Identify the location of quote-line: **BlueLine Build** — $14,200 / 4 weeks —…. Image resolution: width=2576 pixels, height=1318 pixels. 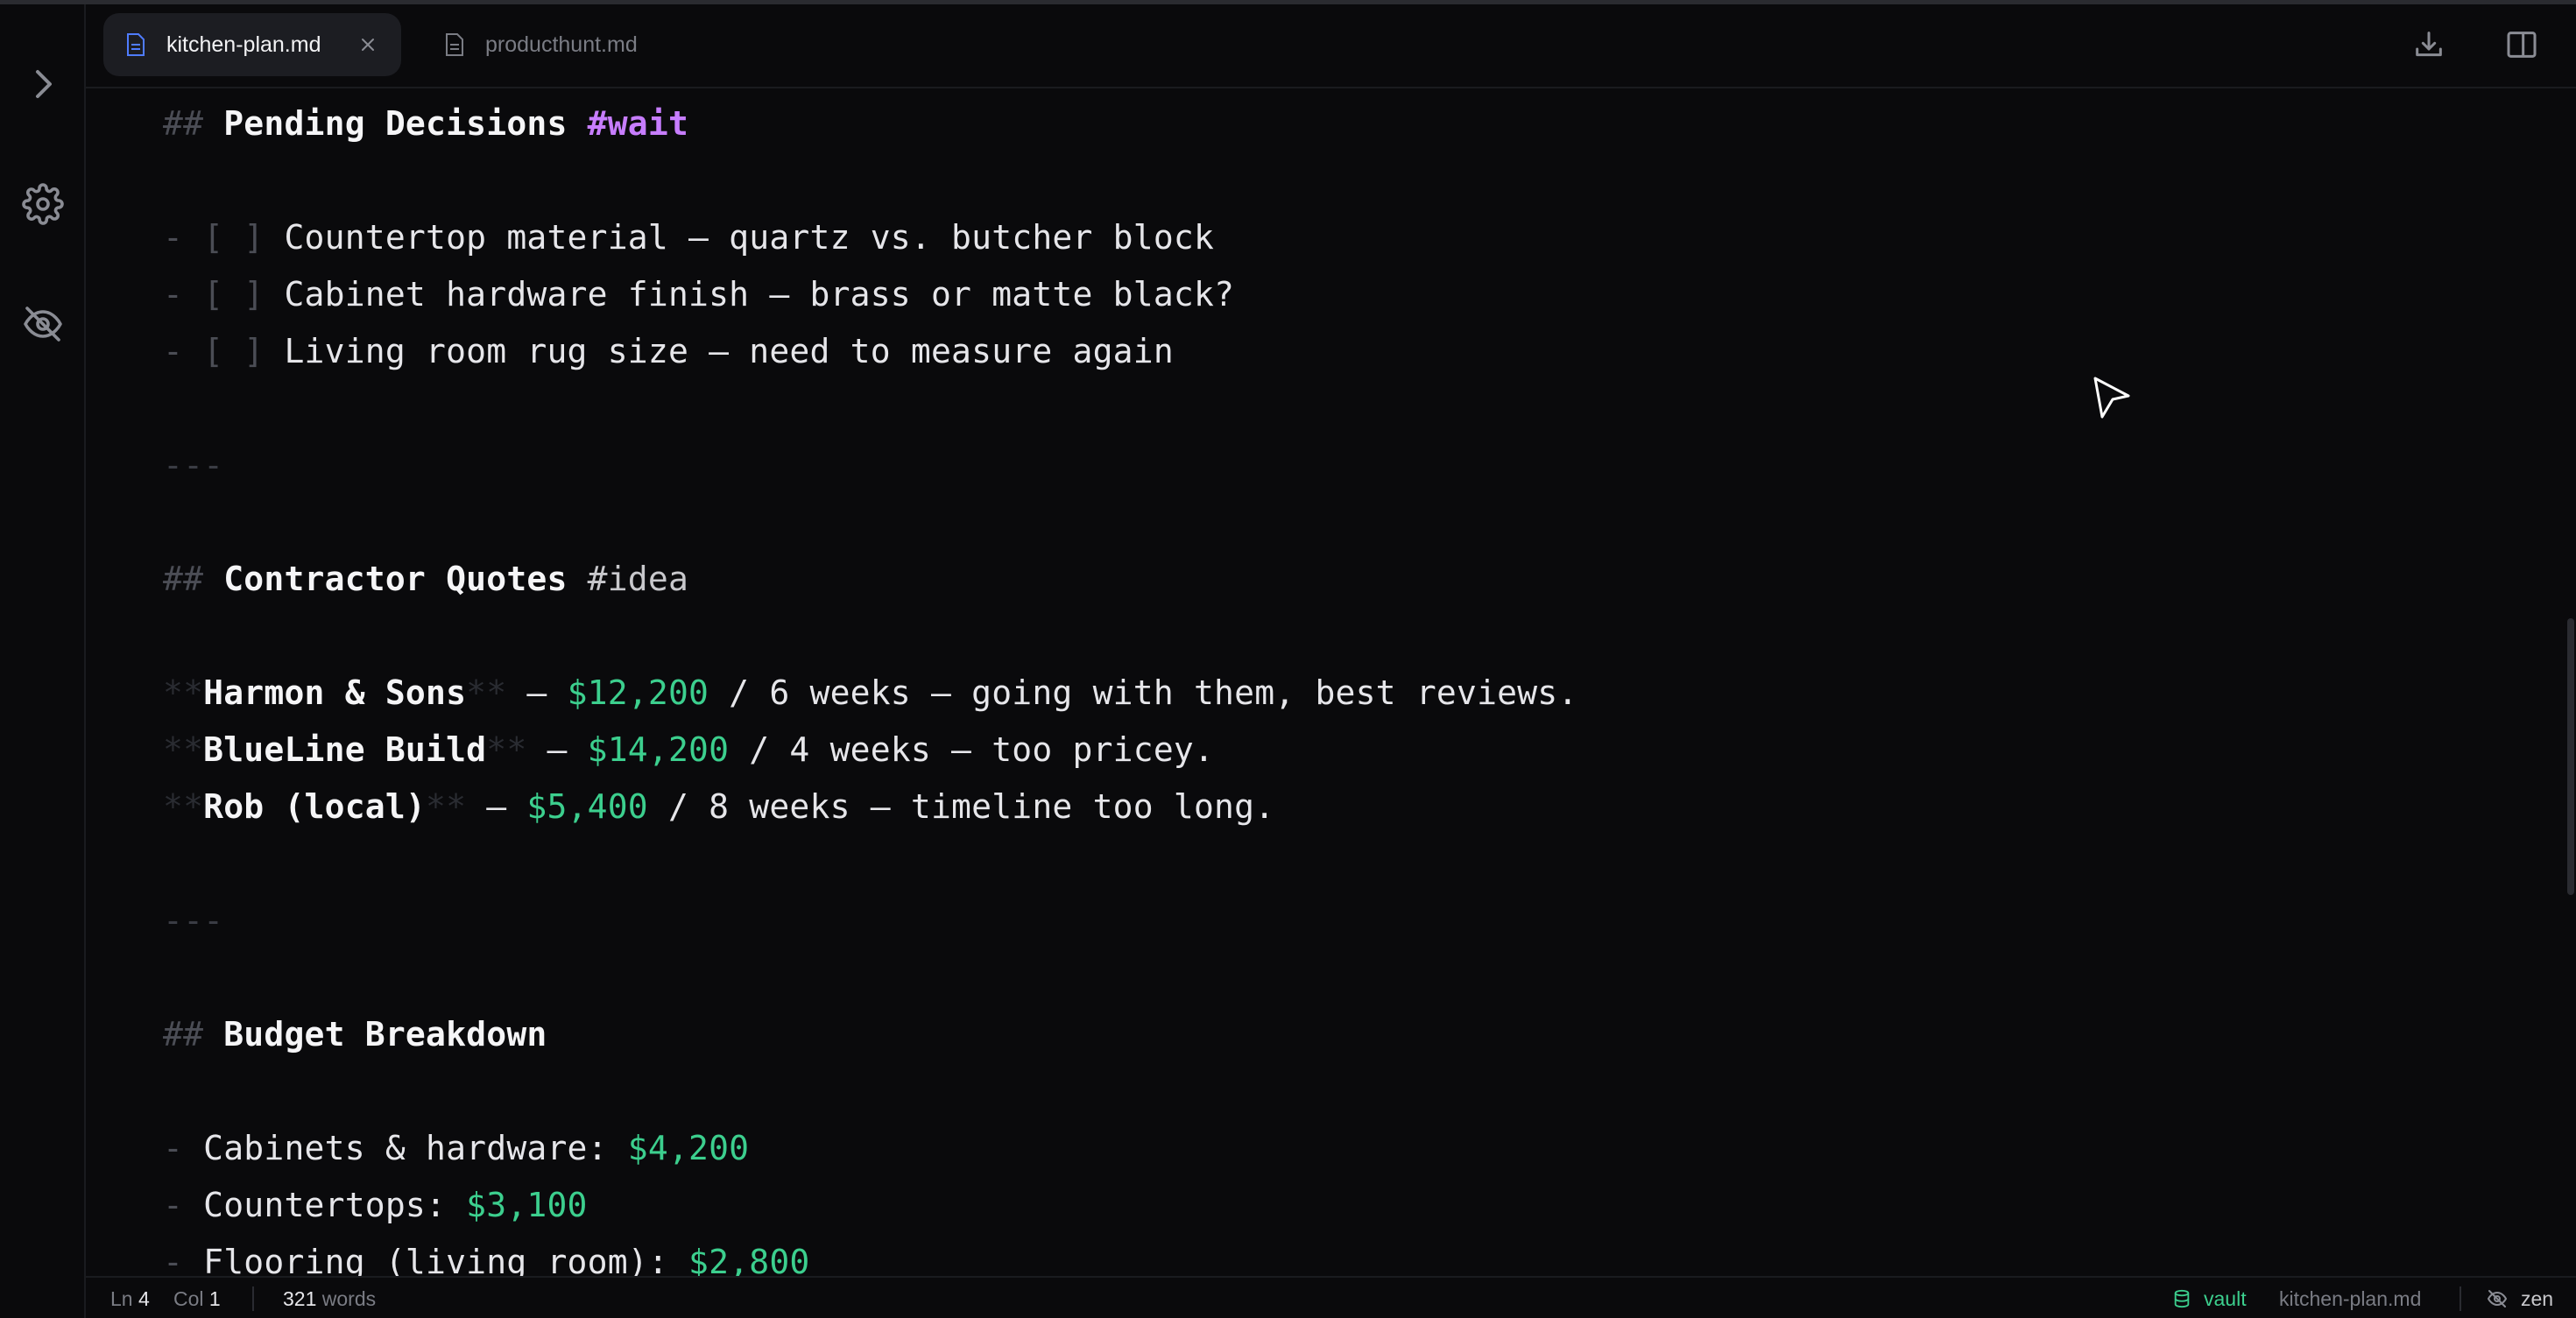
(689, 749).